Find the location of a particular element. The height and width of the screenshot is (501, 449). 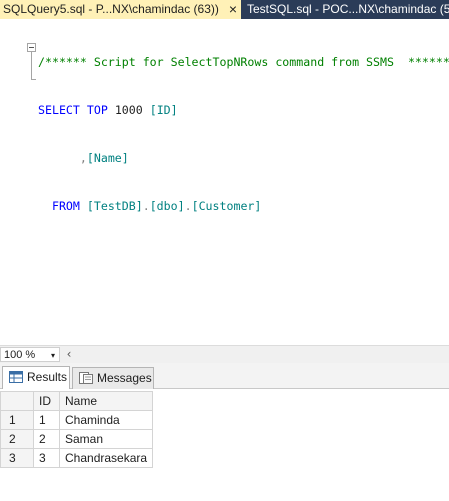

zoom-bar: 100 % ▾ ‹ is located at coordinates (224, 354).